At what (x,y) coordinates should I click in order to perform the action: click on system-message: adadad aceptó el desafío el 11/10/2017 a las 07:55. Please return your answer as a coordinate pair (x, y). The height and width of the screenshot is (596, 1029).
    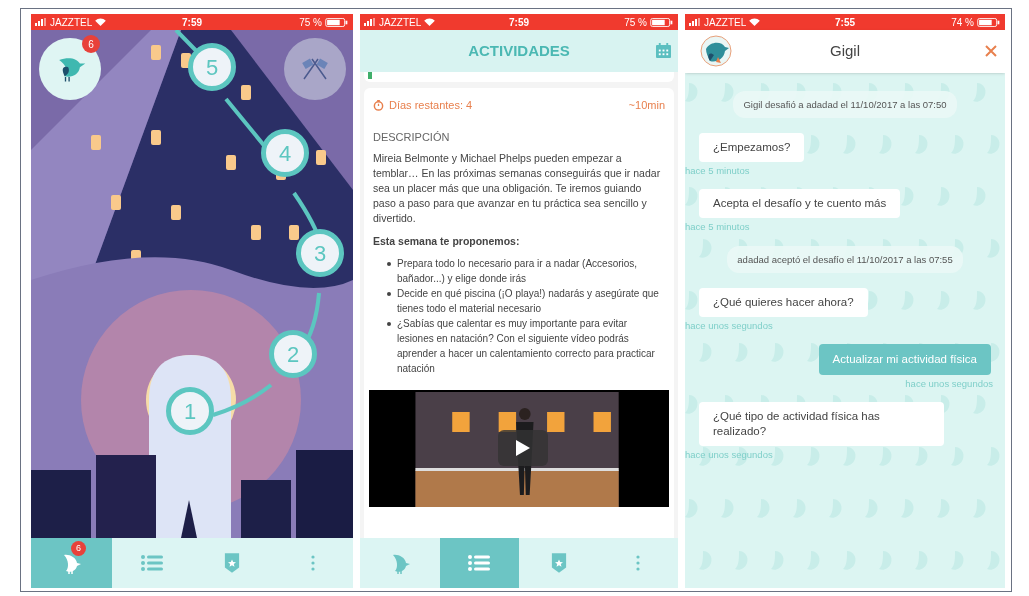
    Looking at the image, I should click on (845, 259).